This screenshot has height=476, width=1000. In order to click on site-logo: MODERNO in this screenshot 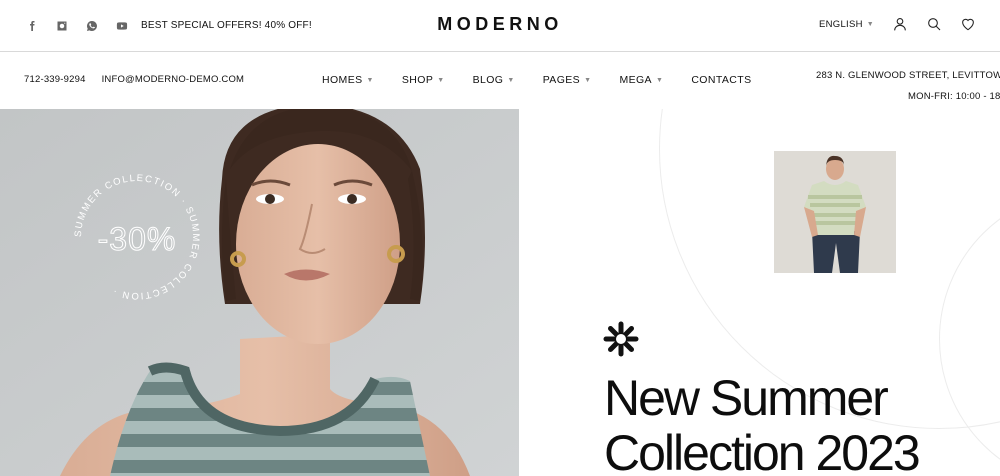, I will do `click(500, 24)`.